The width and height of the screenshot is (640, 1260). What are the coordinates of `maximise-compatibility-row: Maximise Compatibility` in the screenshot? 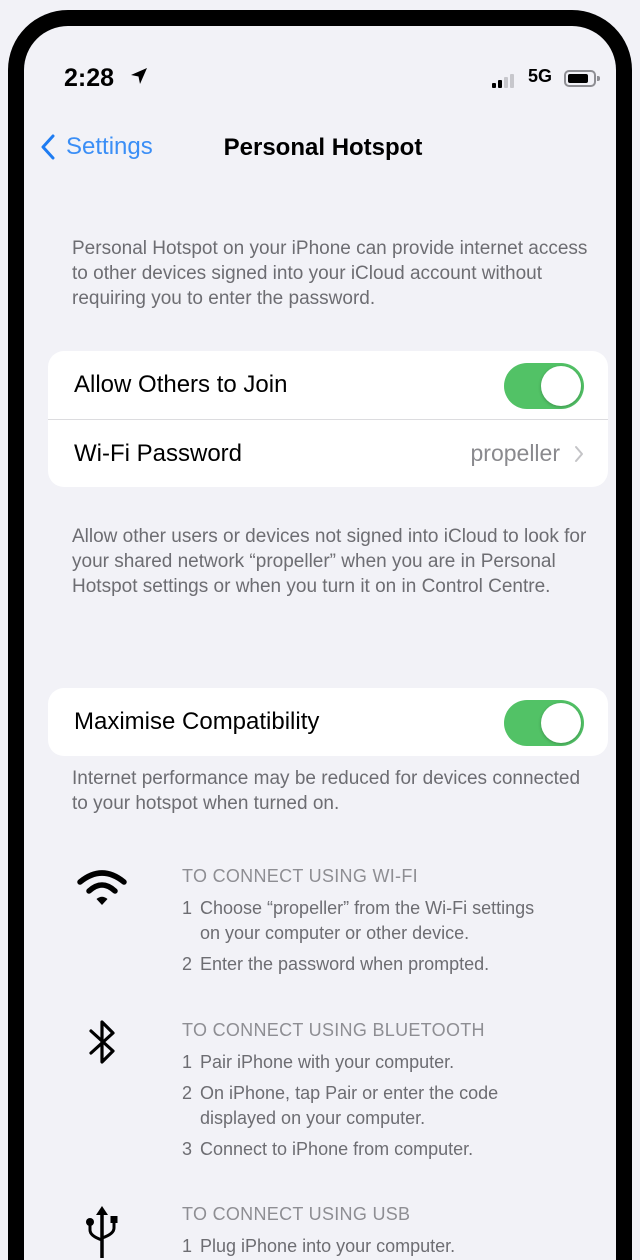 It's located at (328, 722).